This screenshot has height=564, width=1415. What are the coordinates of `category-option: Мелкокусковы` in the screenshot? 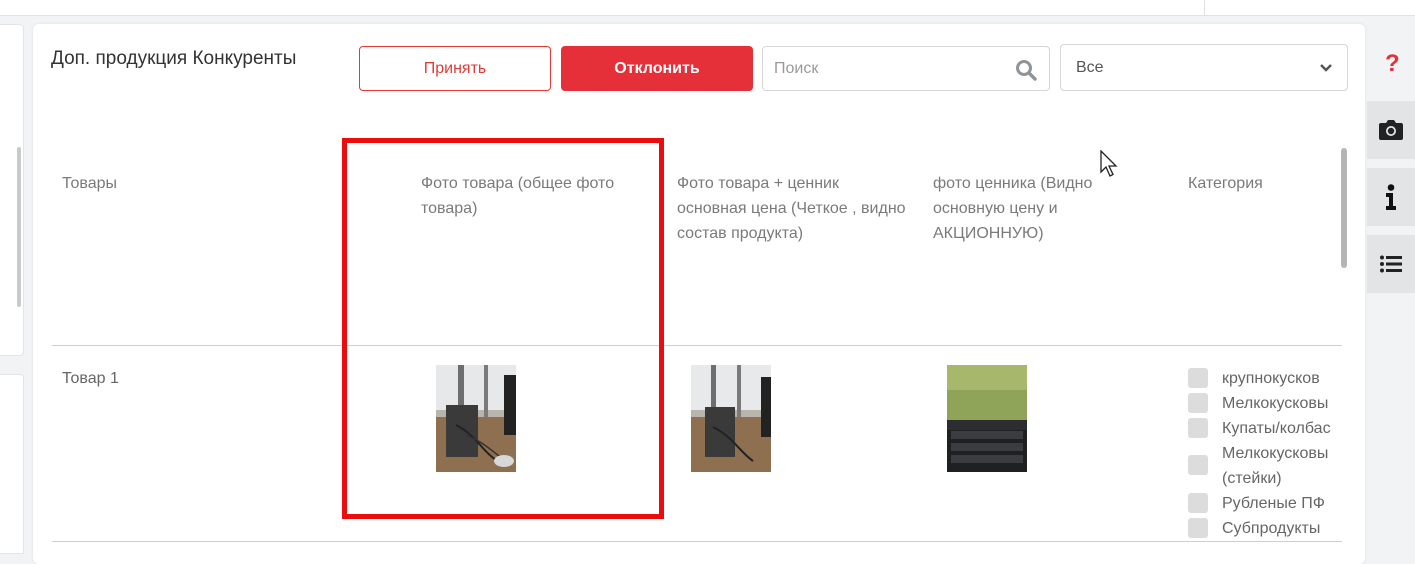 It's located at (1265, 403).